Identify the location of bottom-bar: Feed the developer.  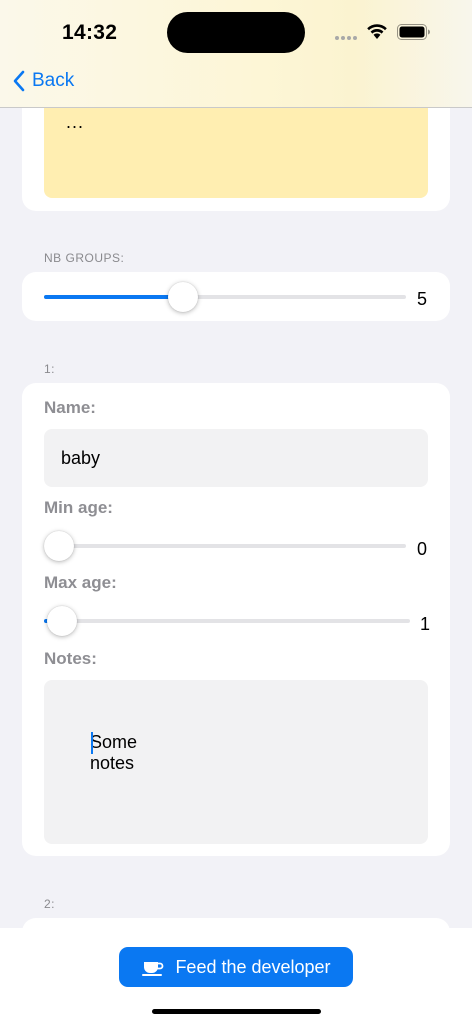
(236, 976).